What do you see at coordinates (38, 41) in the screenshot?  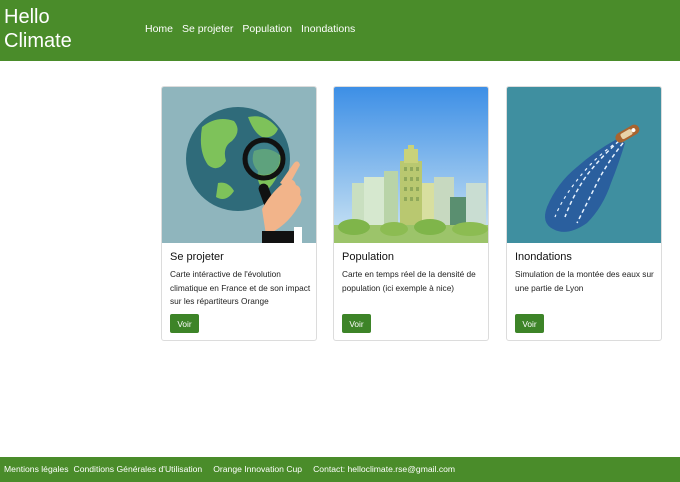 I see `brand-line-2: Climate` at bounding box center [38, 41].